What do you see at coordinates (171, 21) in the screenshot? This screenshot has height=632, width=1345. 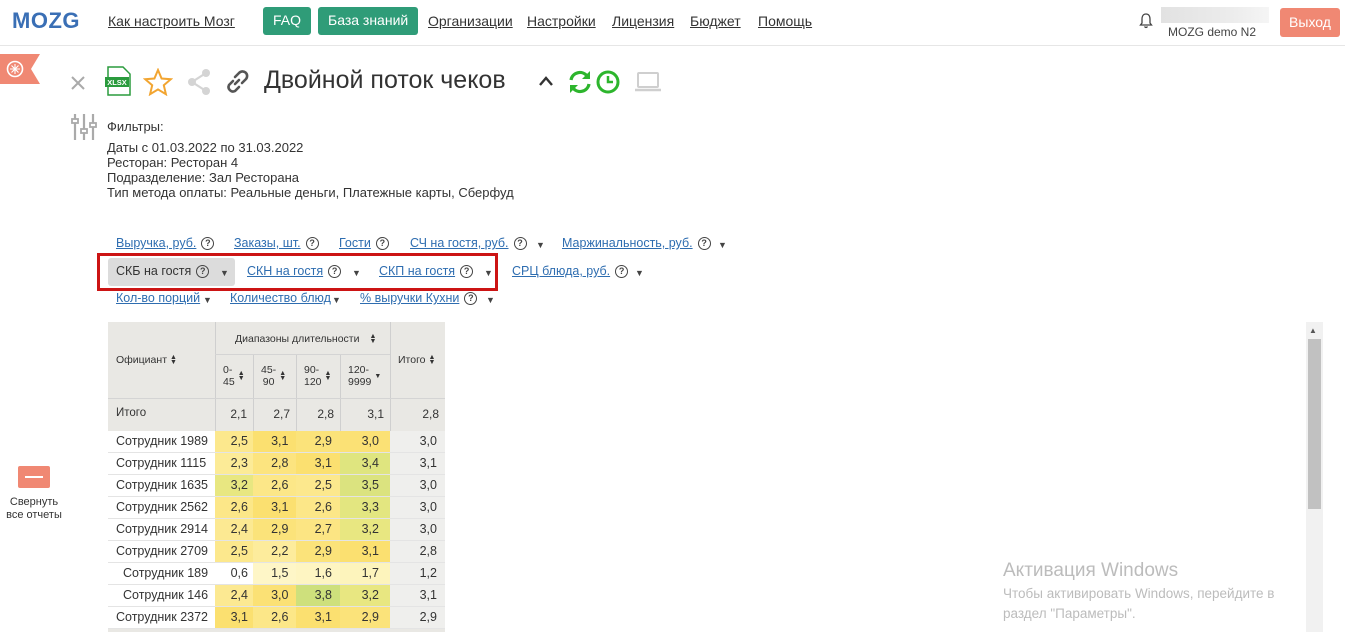 I see `nav-how-to-setup: Как настроить Мозг` at bounding box center [171, 21].